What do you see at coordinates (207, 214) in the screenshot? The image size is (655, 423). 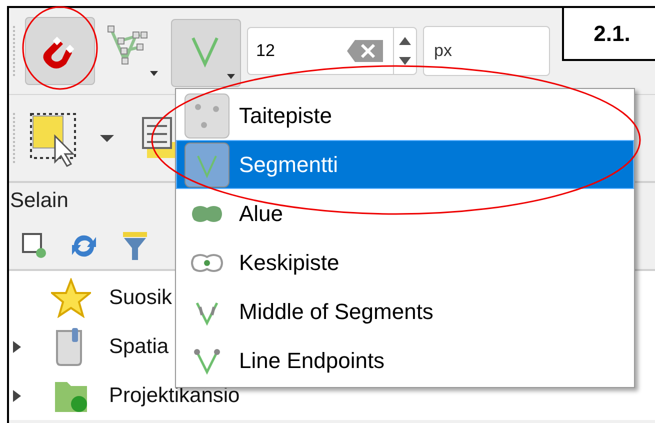 I see `area-icon` at bounding box center [207, 214].